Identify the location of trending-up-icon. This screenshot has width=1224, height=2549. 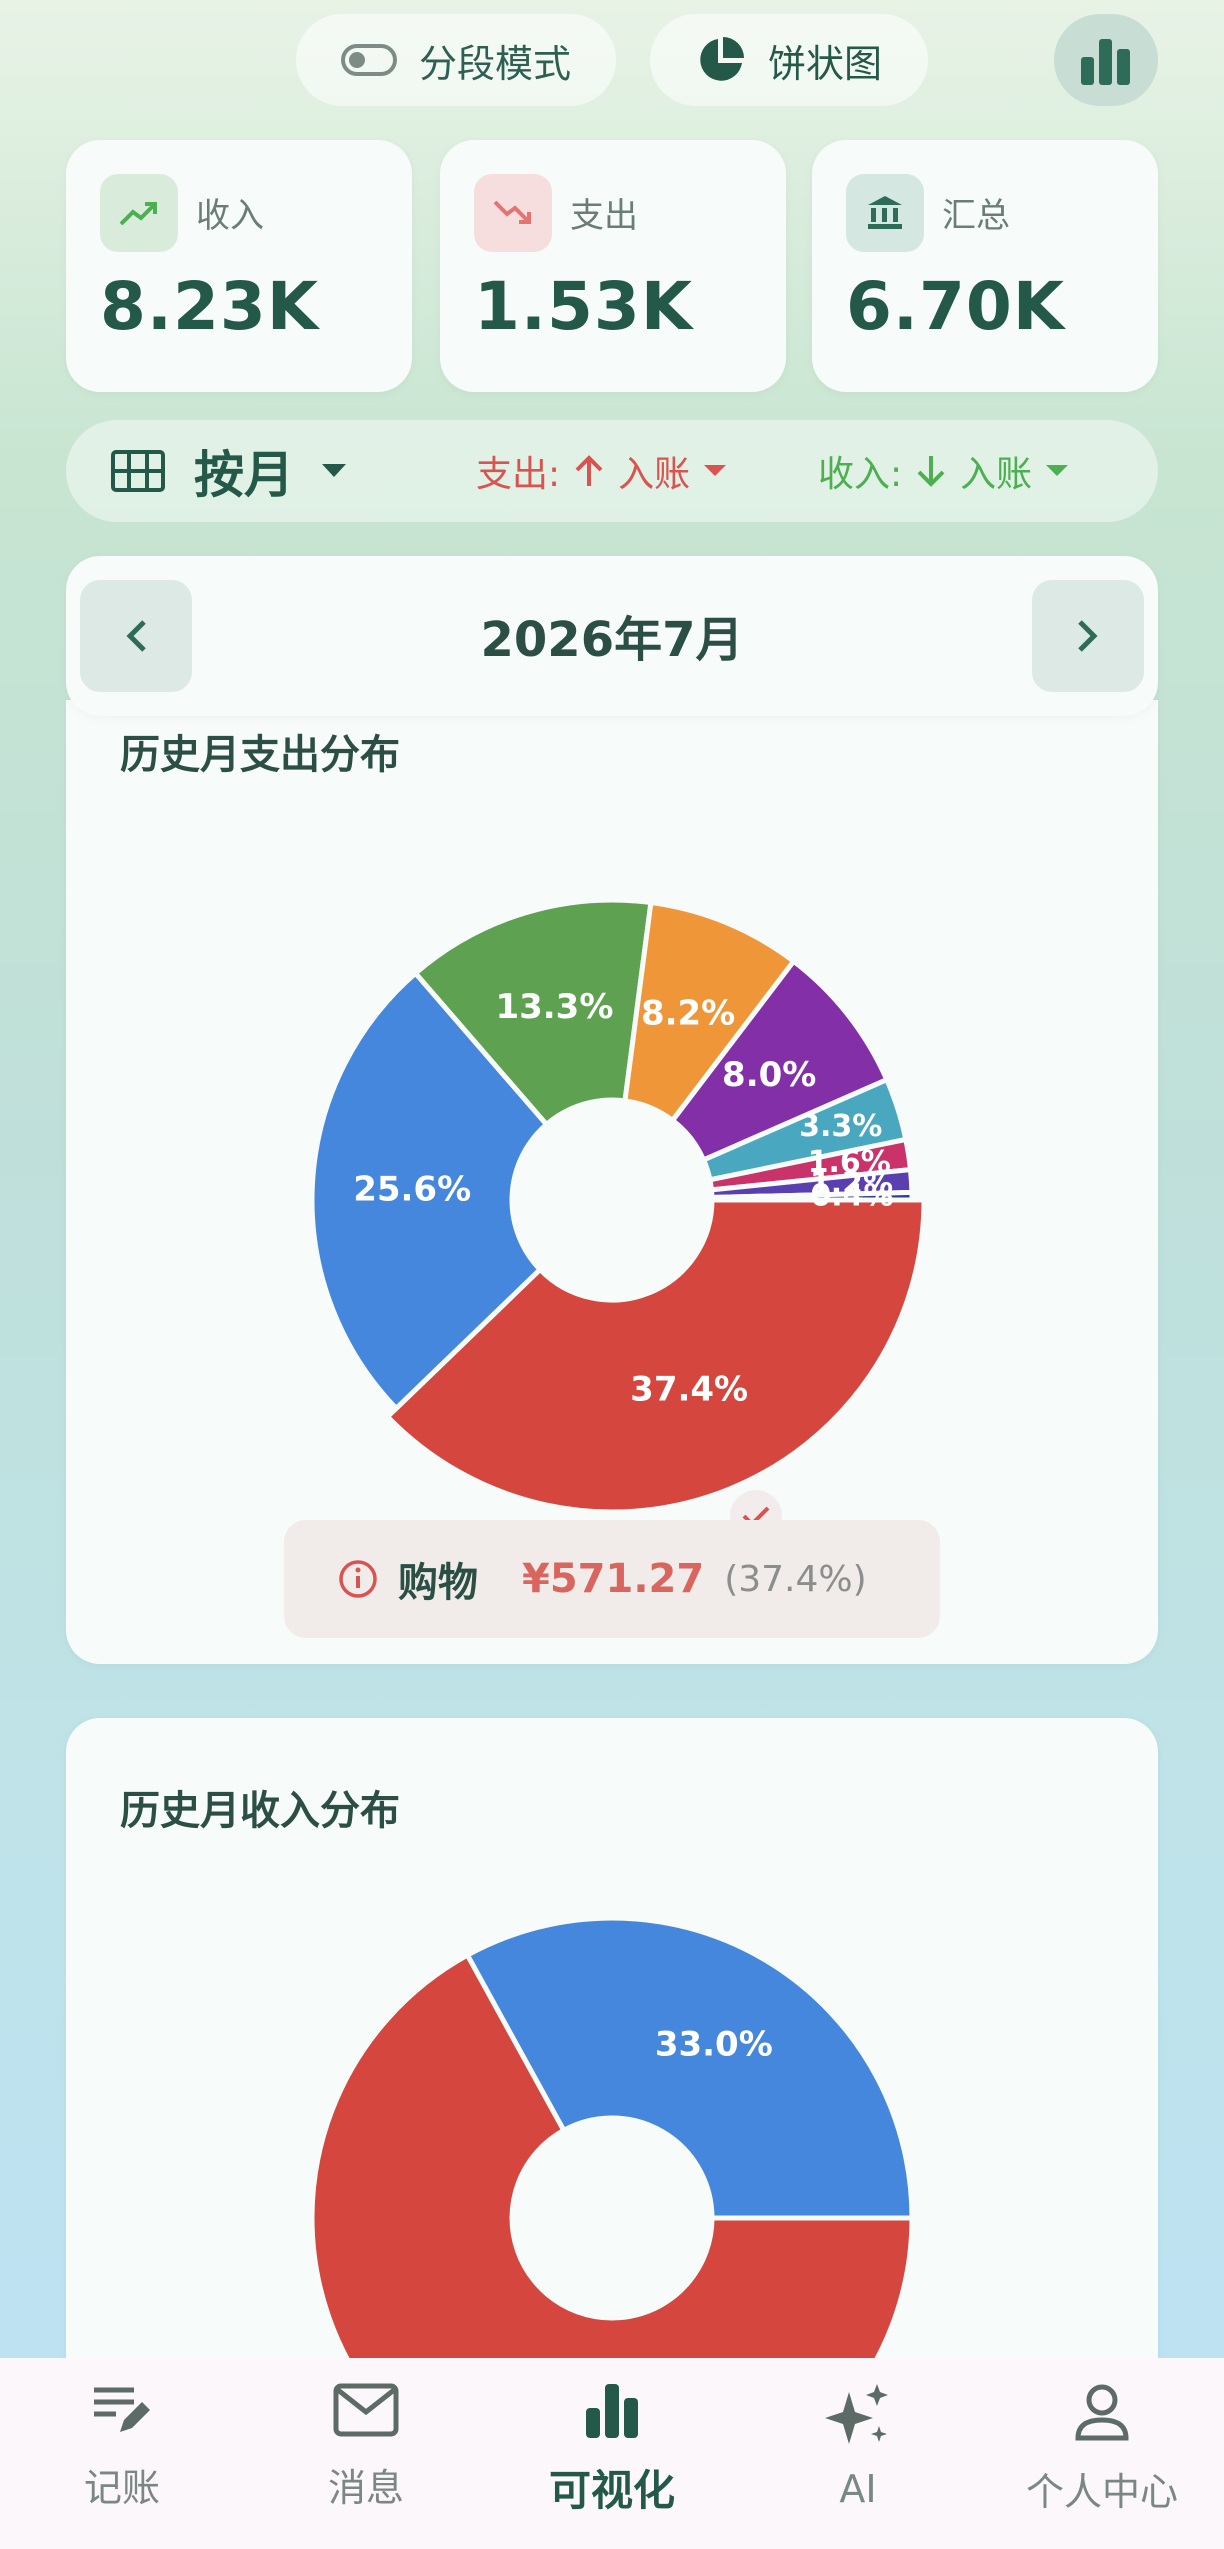
(139, 213).